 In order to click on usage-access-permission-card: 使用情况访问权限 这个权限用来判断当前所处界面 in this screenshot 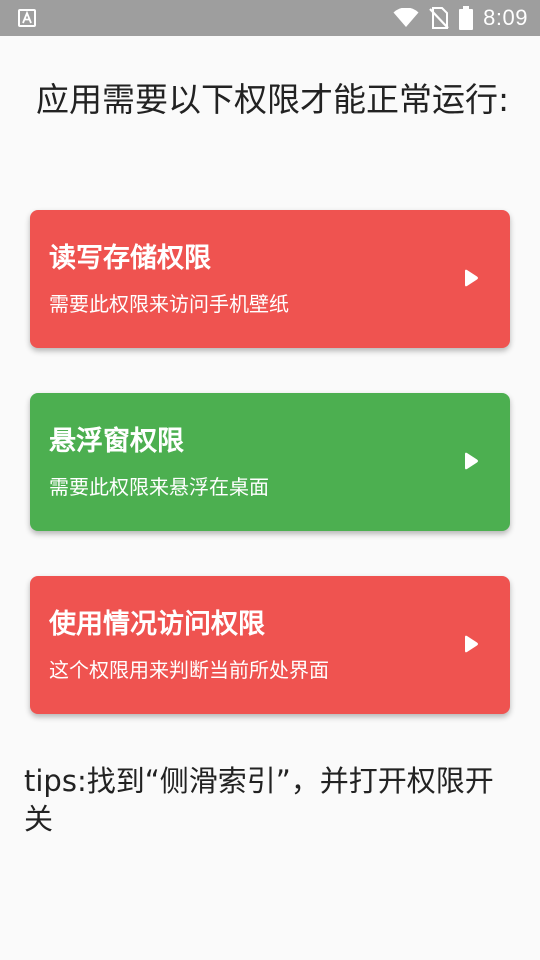, I will do `click(270, 645)`.